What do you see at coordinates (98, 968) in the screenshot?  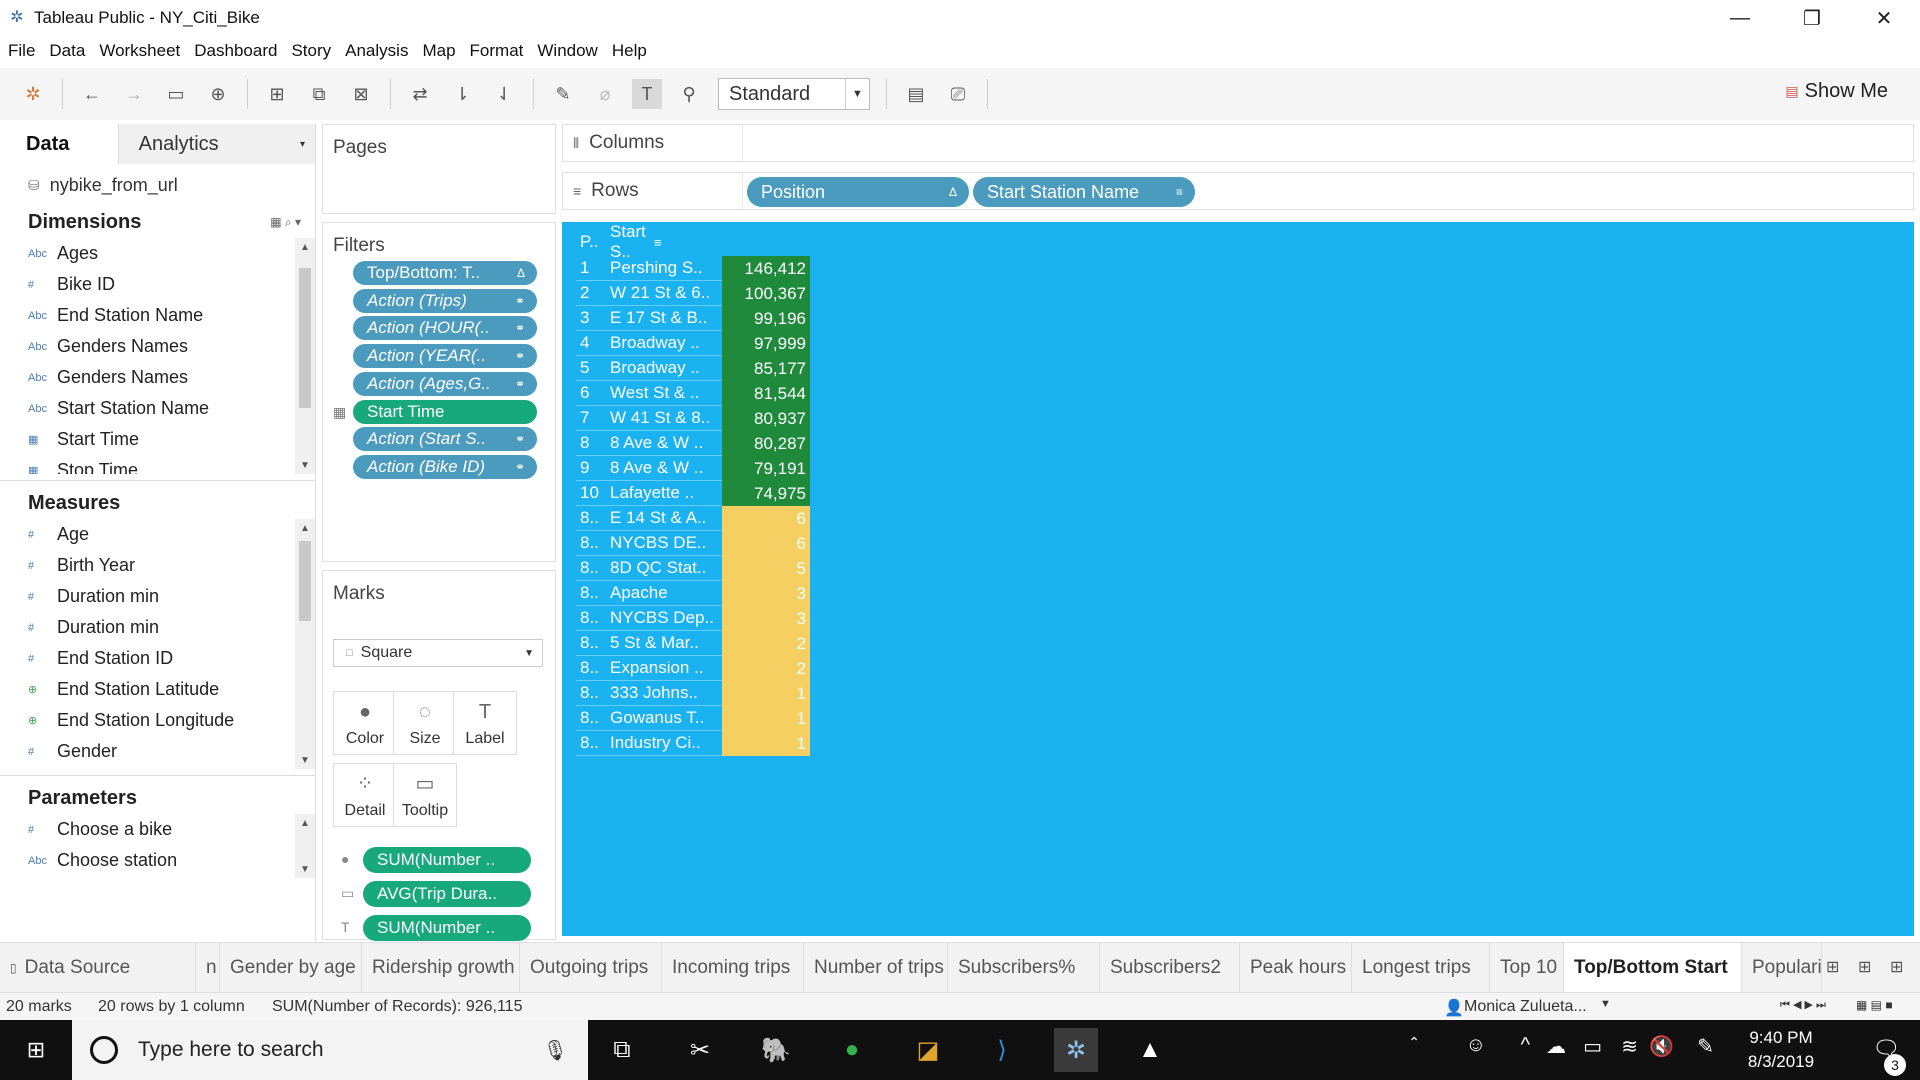 I see `sheet-tab: ▯ Data Source` at bounding box center [98, 968].